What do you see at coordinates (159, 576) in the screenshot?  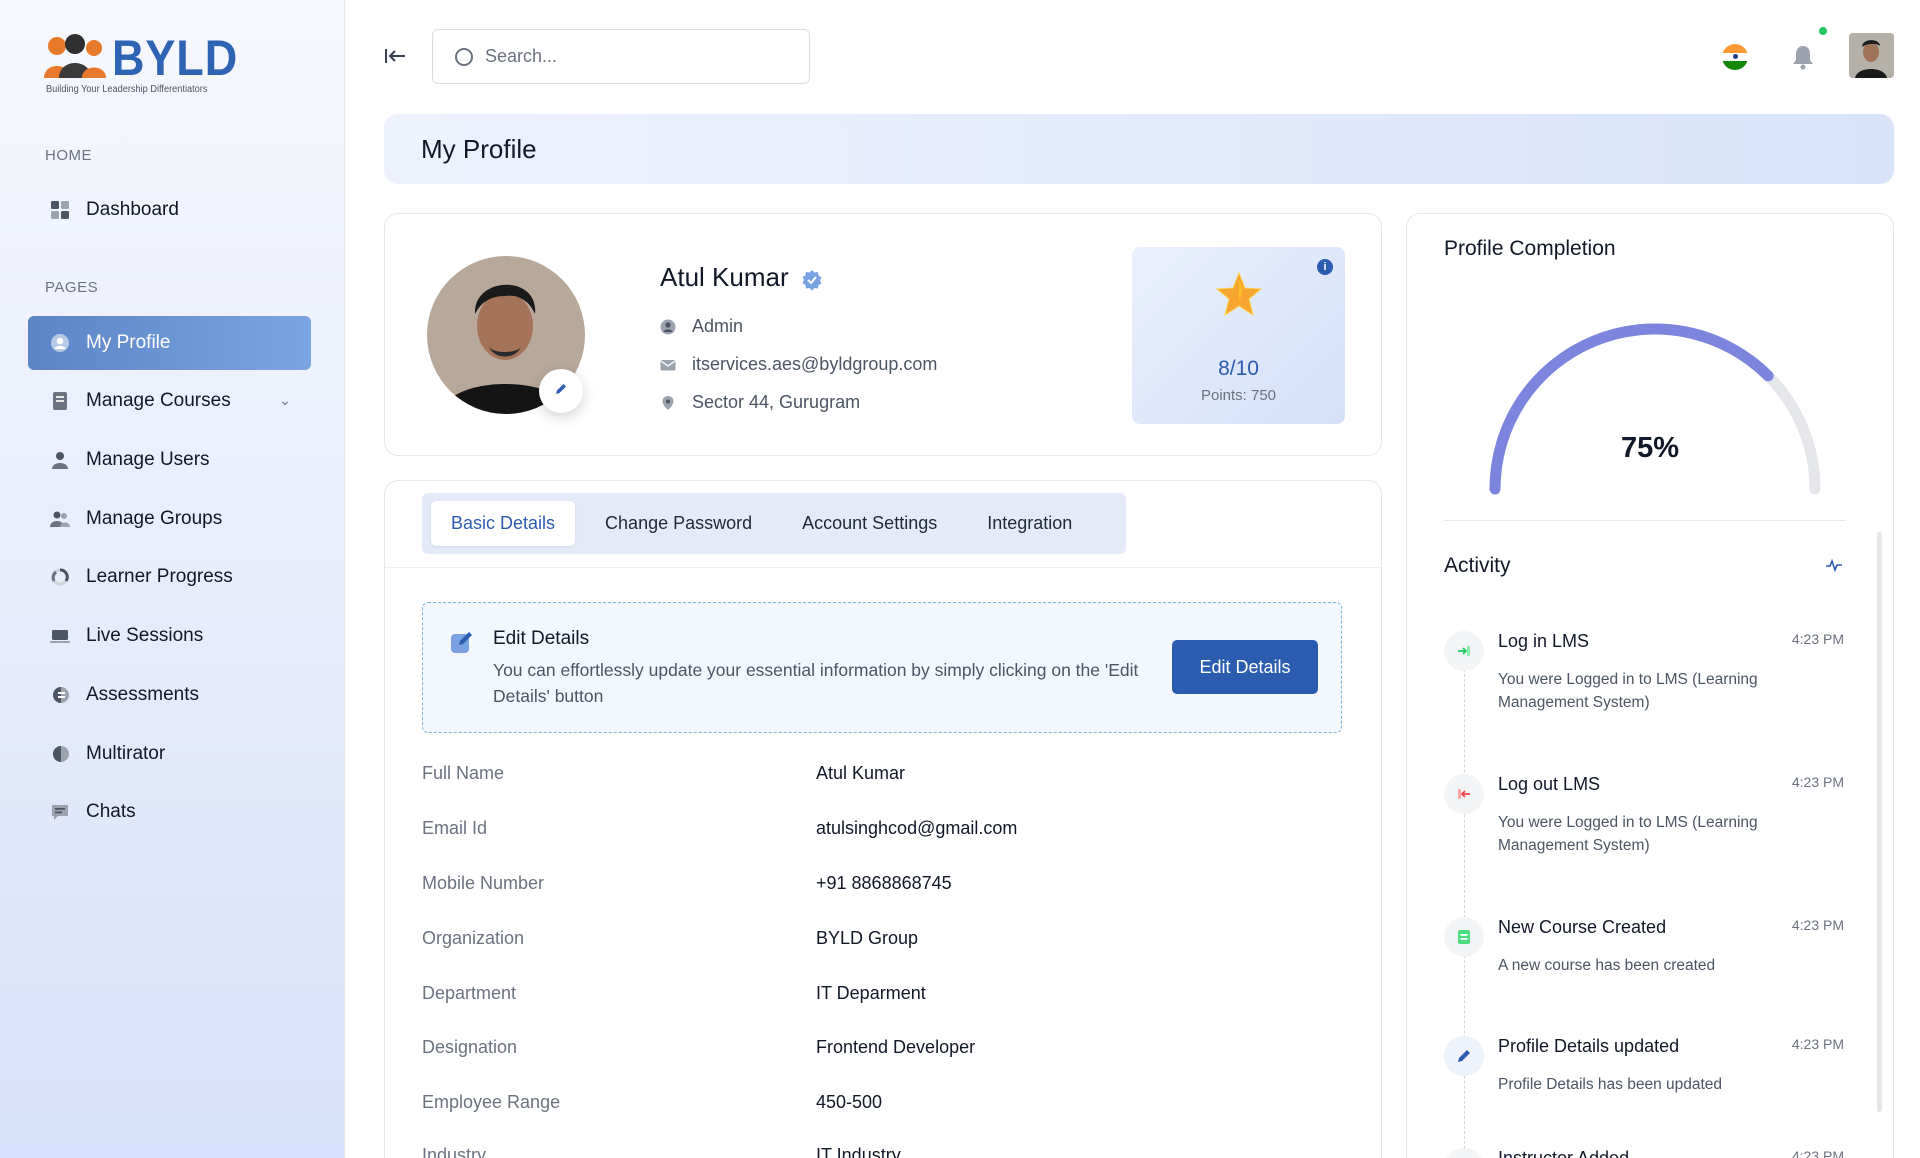 I see `sidebar-item-label: Learner Progress` at bounding box center [159, 576].